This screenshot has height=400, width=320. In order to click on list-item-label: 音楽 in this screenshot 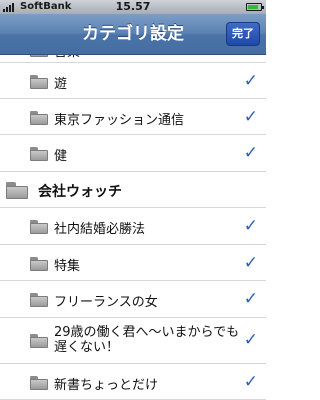, I will do `click(67, 57)`.